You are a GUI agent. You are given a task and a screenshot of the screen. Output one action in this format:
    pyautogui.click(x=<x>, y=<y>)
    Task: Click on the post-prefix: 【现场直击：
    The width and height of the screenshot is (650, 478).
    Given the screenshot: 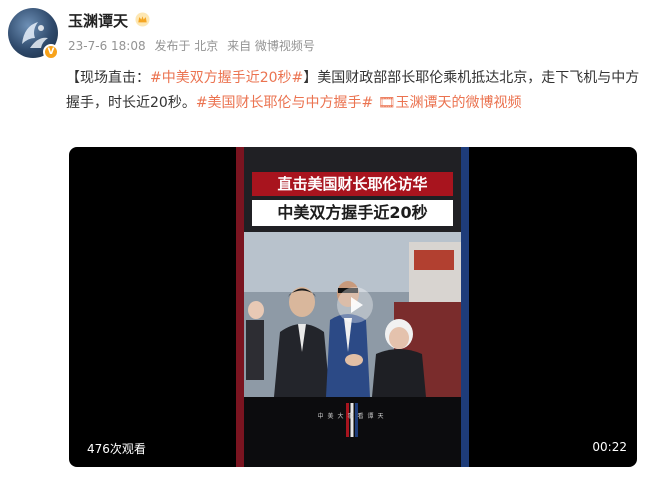 What is the action you would take?
    pyautogui.click(x=108, y=78)
    